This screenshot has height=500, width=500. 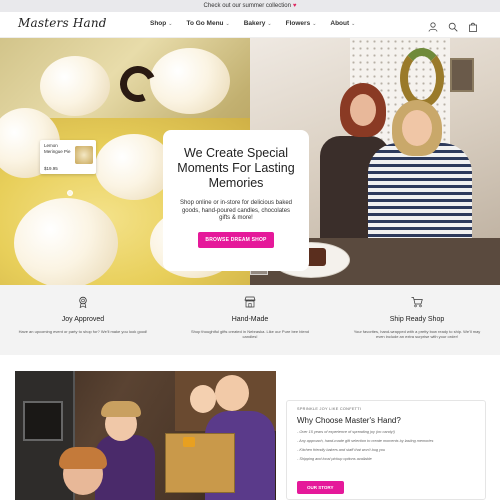 I want to click on adult-face, so click(x=232, y=393).